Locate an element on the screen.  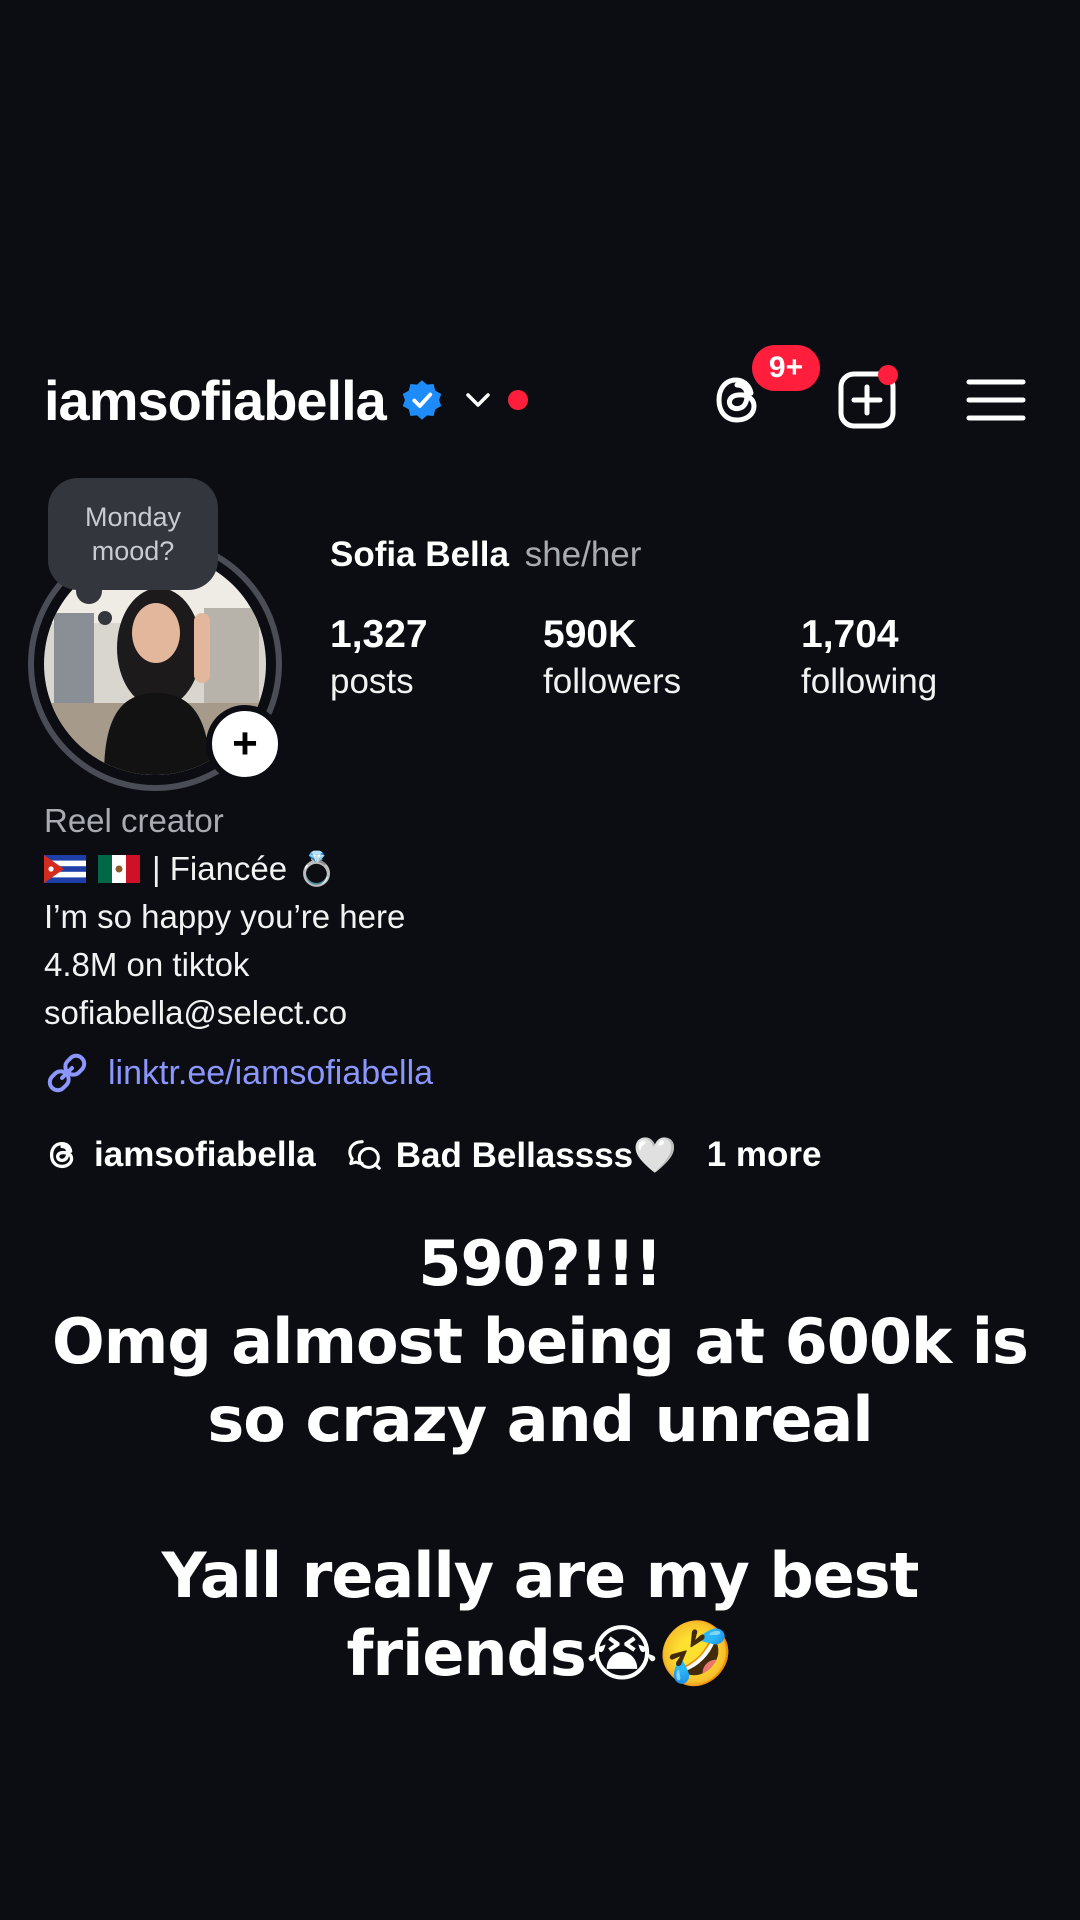
stat-posts: 1,327 posts is located at coordinates (379, 659).